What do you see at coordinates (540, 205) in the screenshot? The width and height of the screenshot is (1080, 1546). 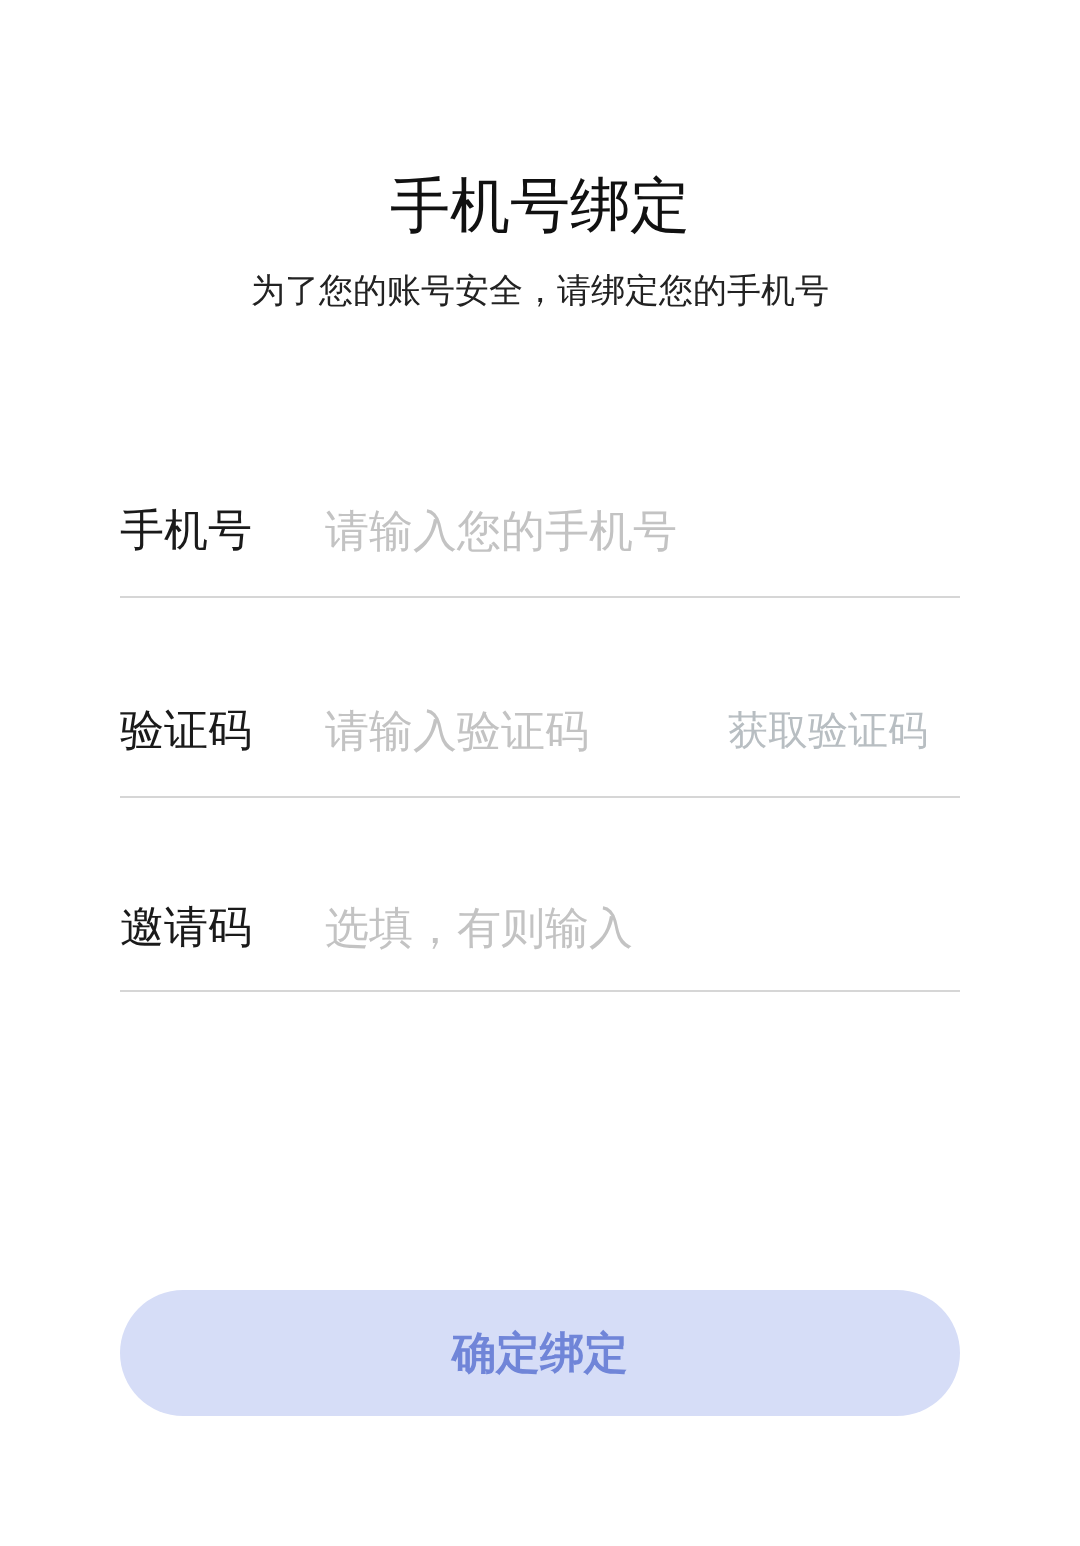 I see `page-title: 手机号绑定` at bounding box center [540, 205].